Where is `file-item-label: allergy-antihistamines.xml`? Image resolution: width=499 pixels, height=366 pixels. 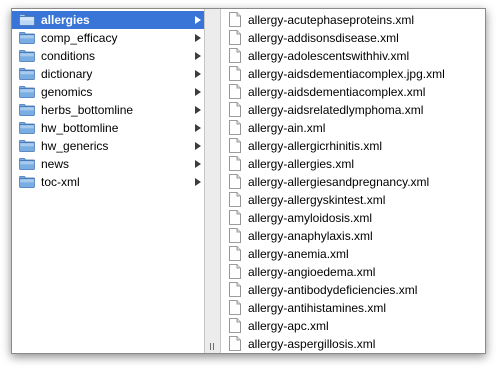 file-item-label: allergy-antihistamines.xml is located at coordinates (317, 308).